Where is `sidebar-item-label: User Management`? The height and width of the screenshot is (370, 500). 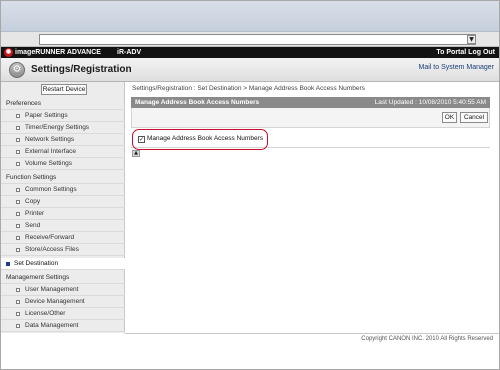 sidebar-item-label: User Management is located at coordinates (52, 289).